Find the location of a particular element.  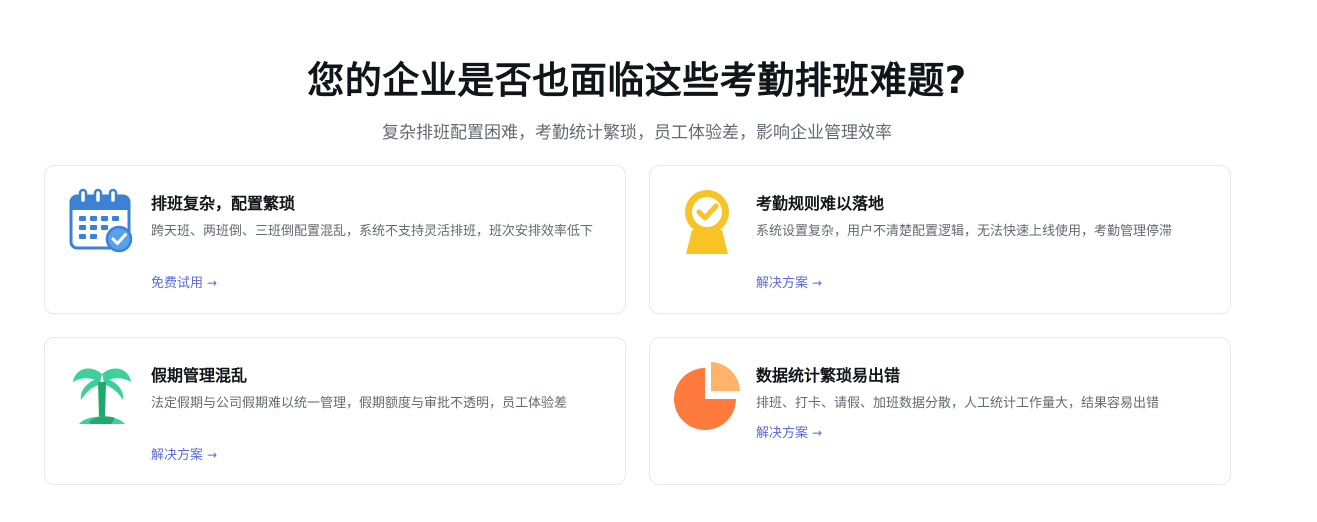

card-title: 考勤规则难以落地 is located at coordinates (820, 203).